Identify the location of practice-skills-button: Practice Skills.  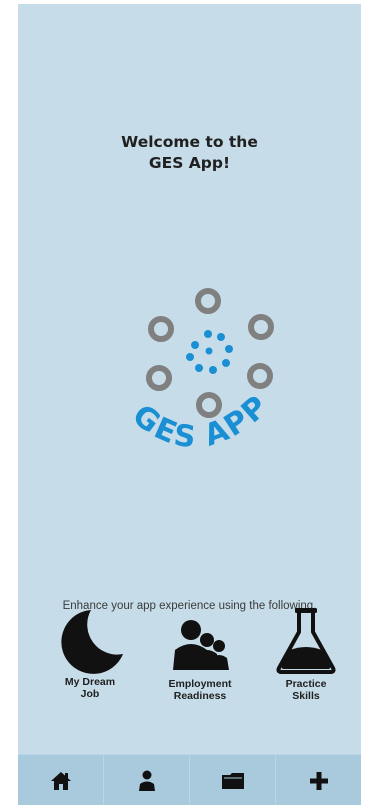
(306, 655).